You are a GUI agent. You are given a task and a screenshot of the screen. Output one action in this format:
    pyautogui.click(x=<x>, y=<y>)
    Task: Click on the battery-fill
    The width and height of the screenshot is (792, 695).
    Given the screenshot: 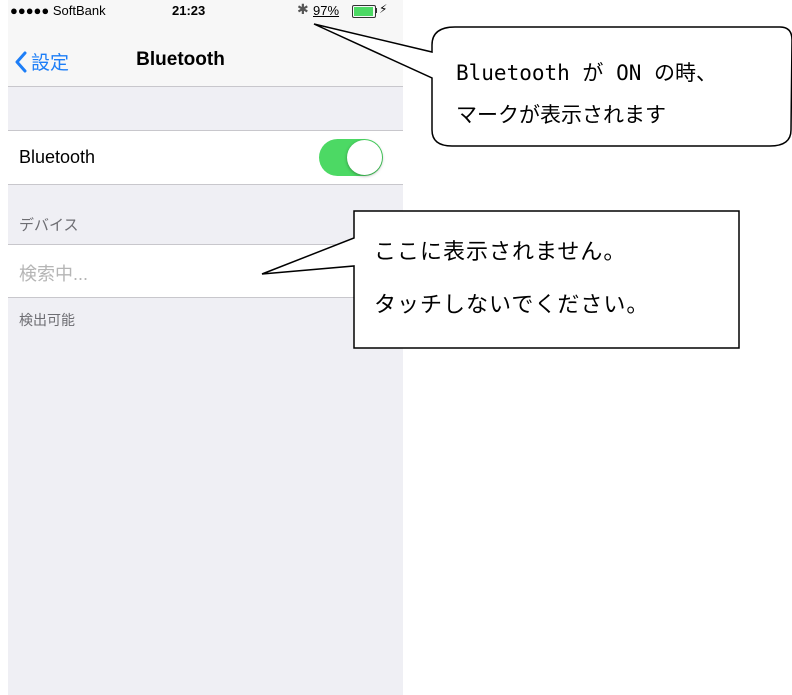 What is the action you would take?
    pyautogui.click(x=364, y=11)
    